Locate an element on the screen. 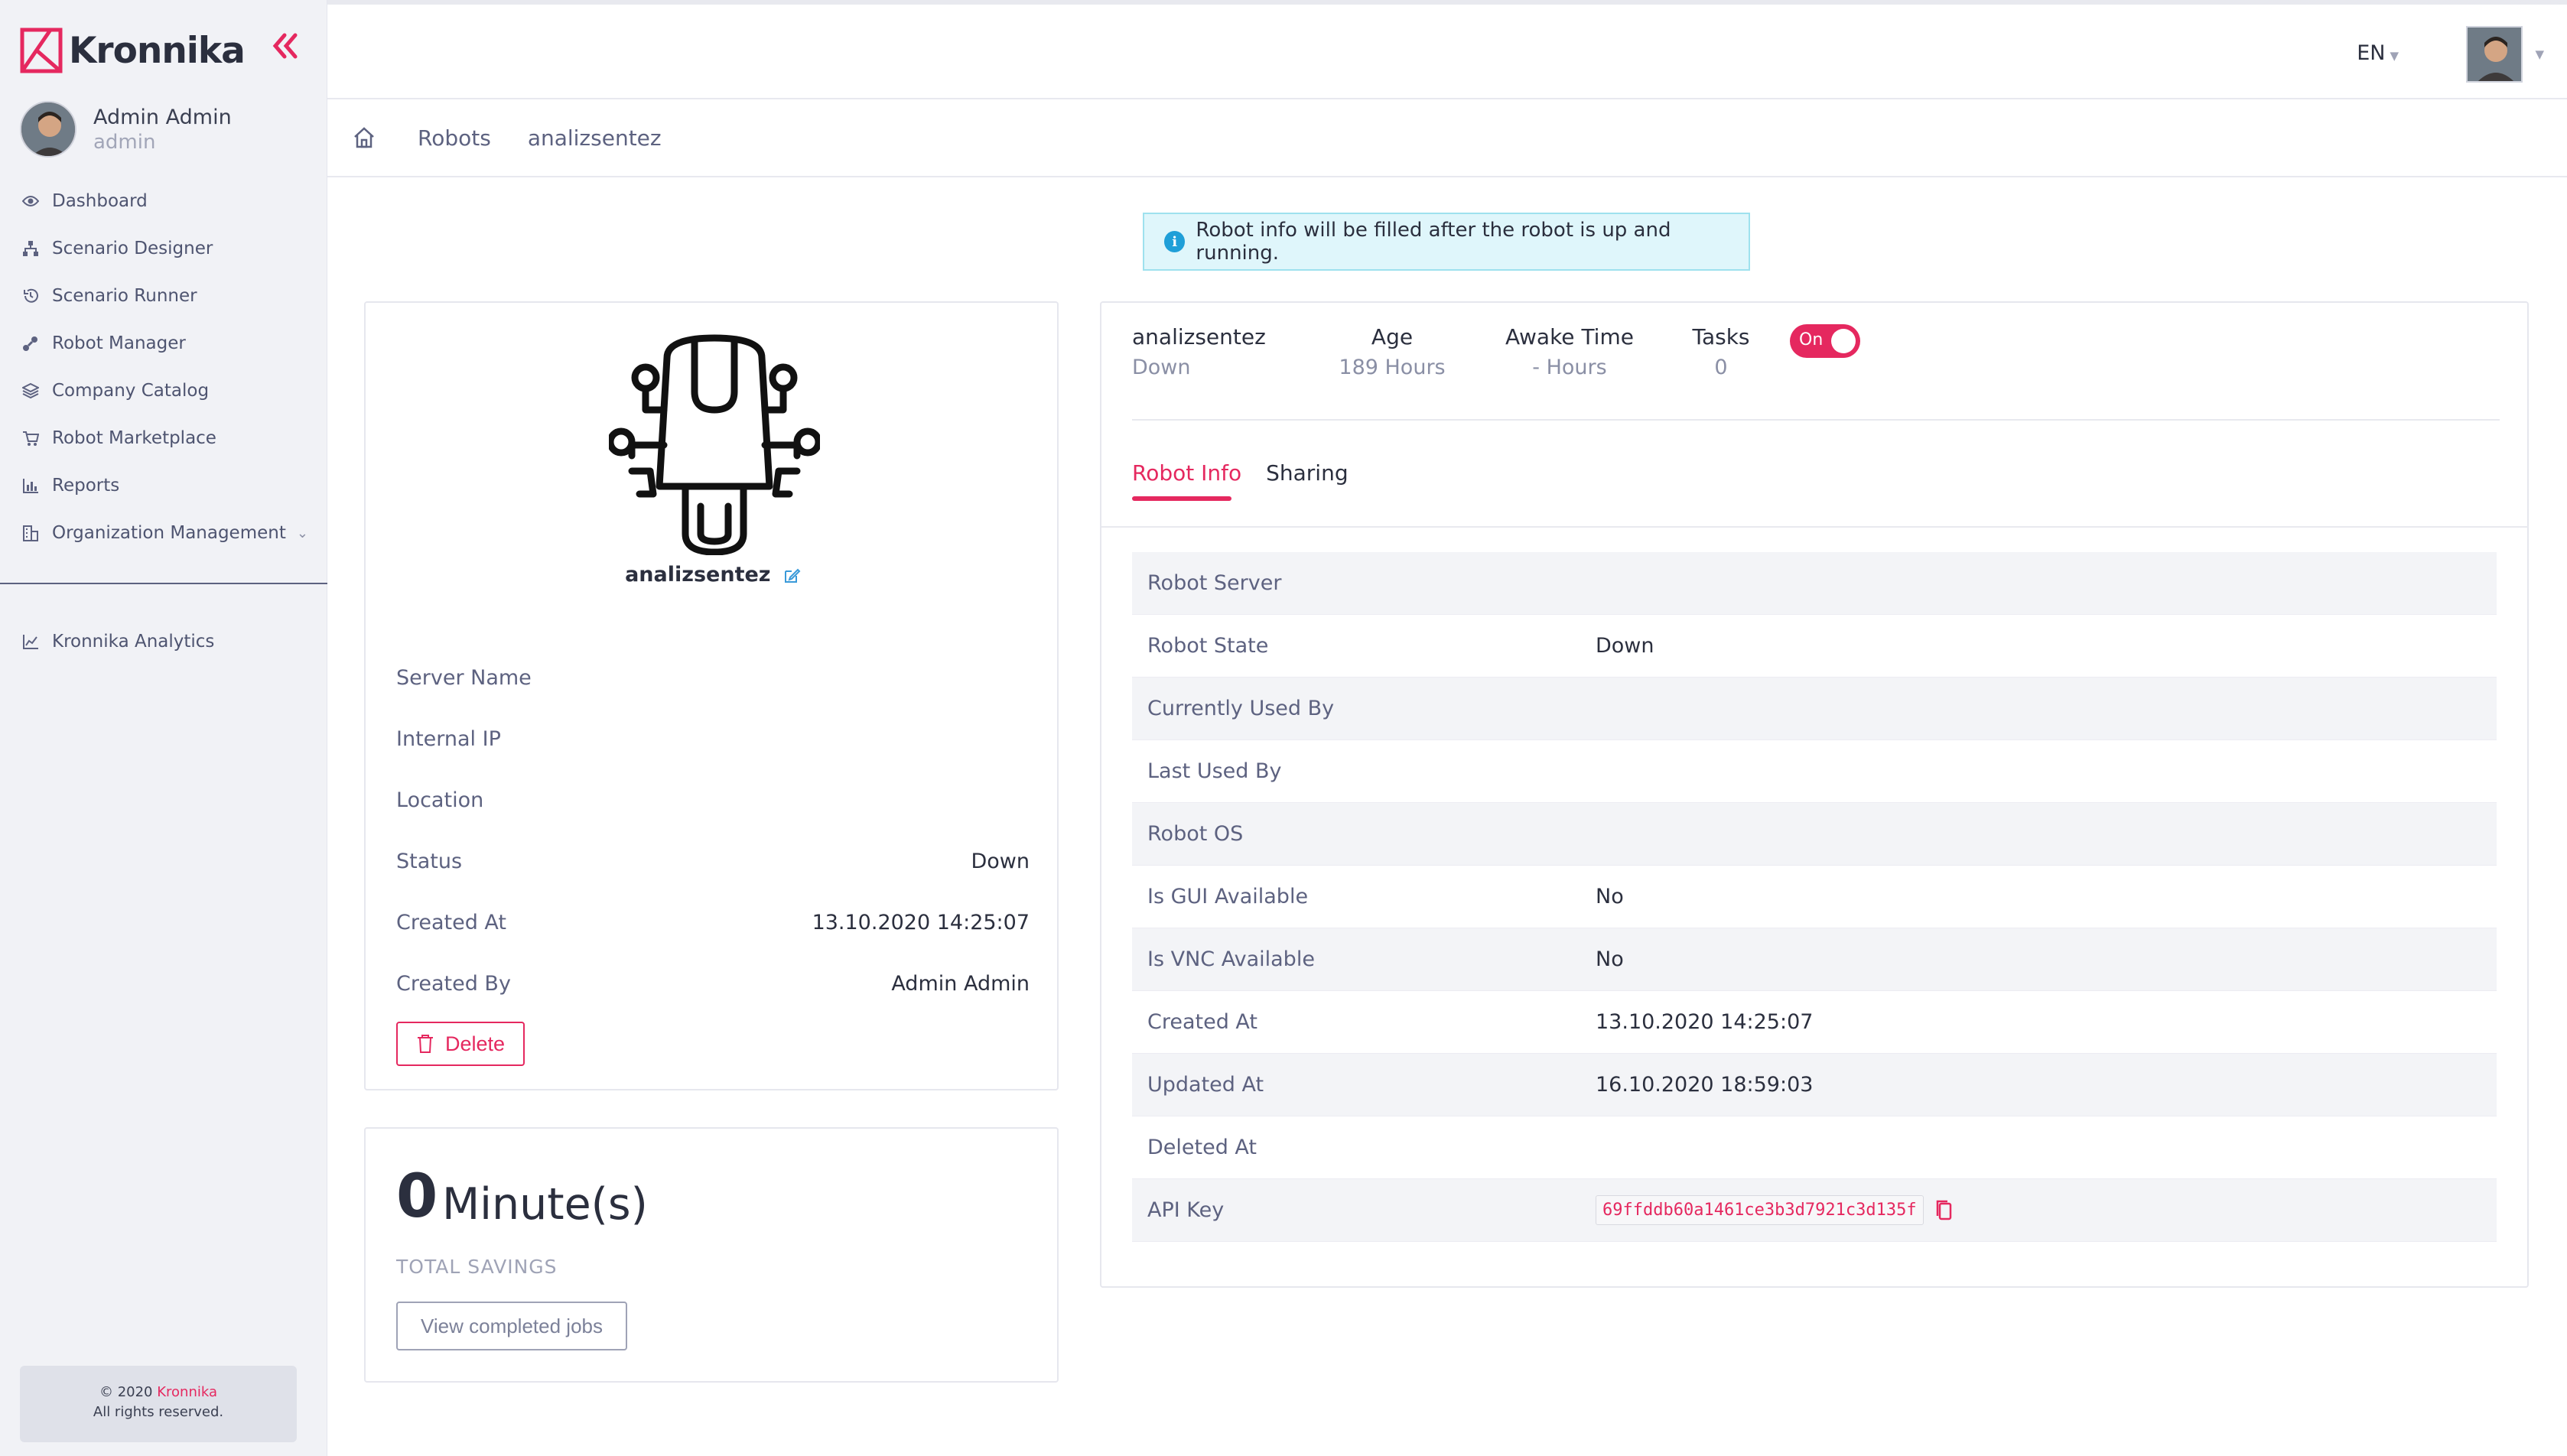  robot-icon is located at coordinates (714, 444).